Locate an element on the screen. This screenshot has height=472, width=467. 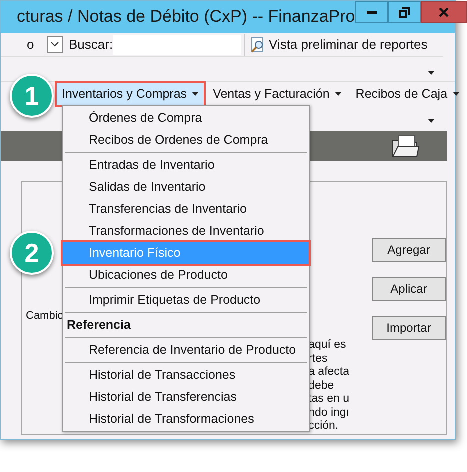
menu-item: Historial de Transferencias is located at coordinates (186, 397).